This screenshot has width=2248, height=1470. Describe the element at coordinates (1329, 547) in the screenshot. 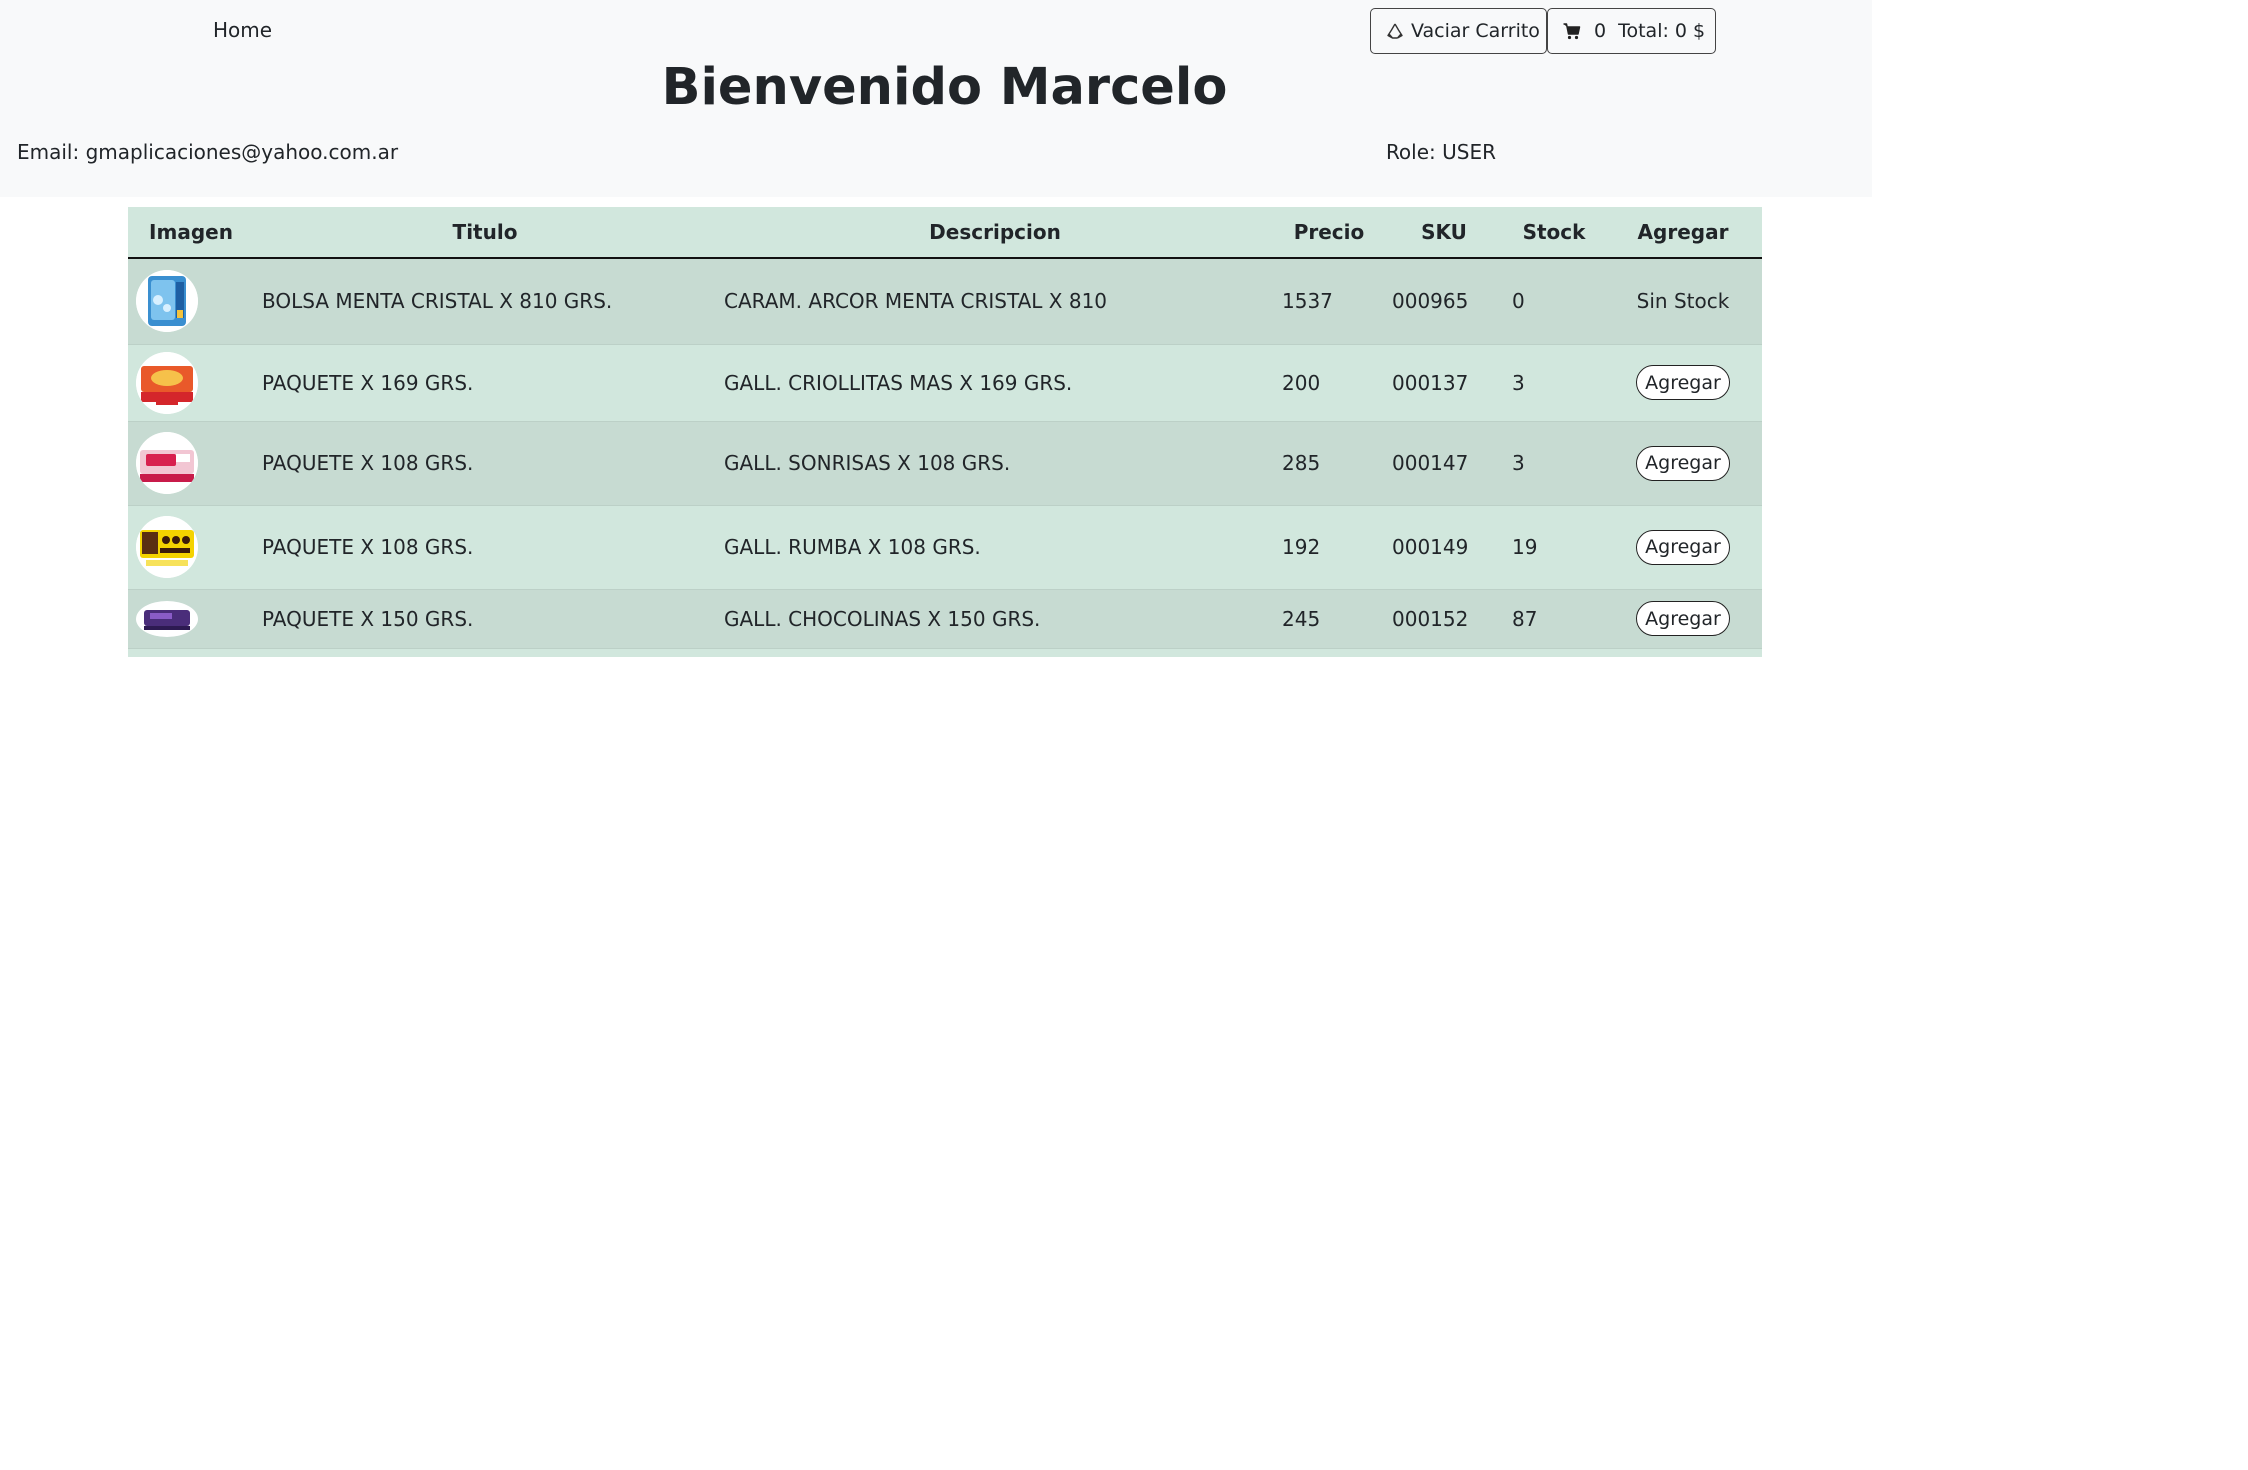

I see `product-price: 192` at that location.